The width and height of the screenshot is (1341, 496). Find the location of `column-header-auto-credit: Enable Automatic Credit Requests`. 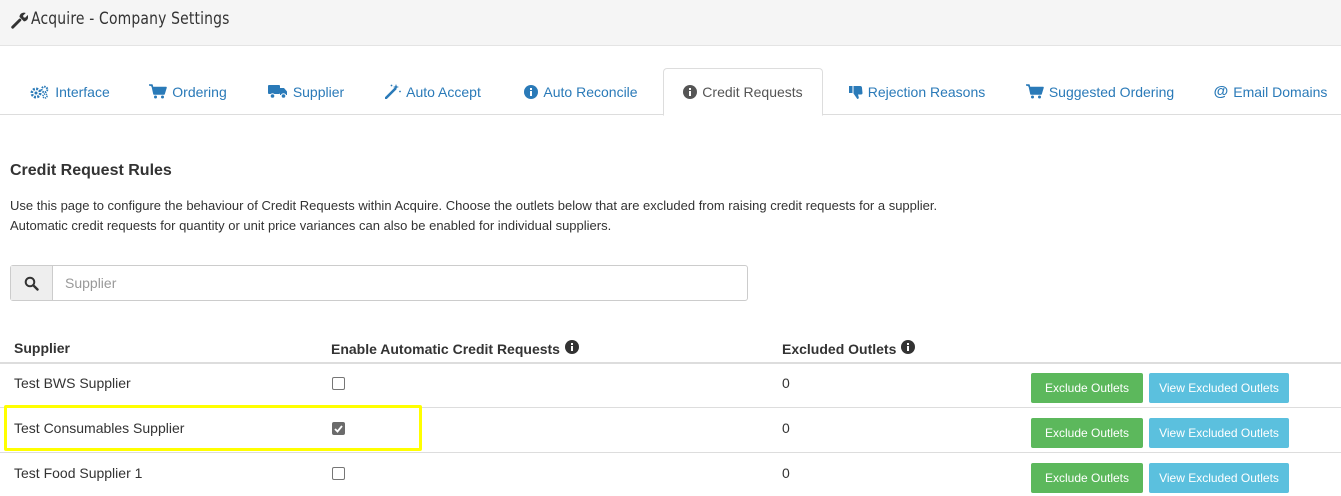

column-header-auto-credit: Enable Automatic Credit Requests is located at coordinates (455, 348).